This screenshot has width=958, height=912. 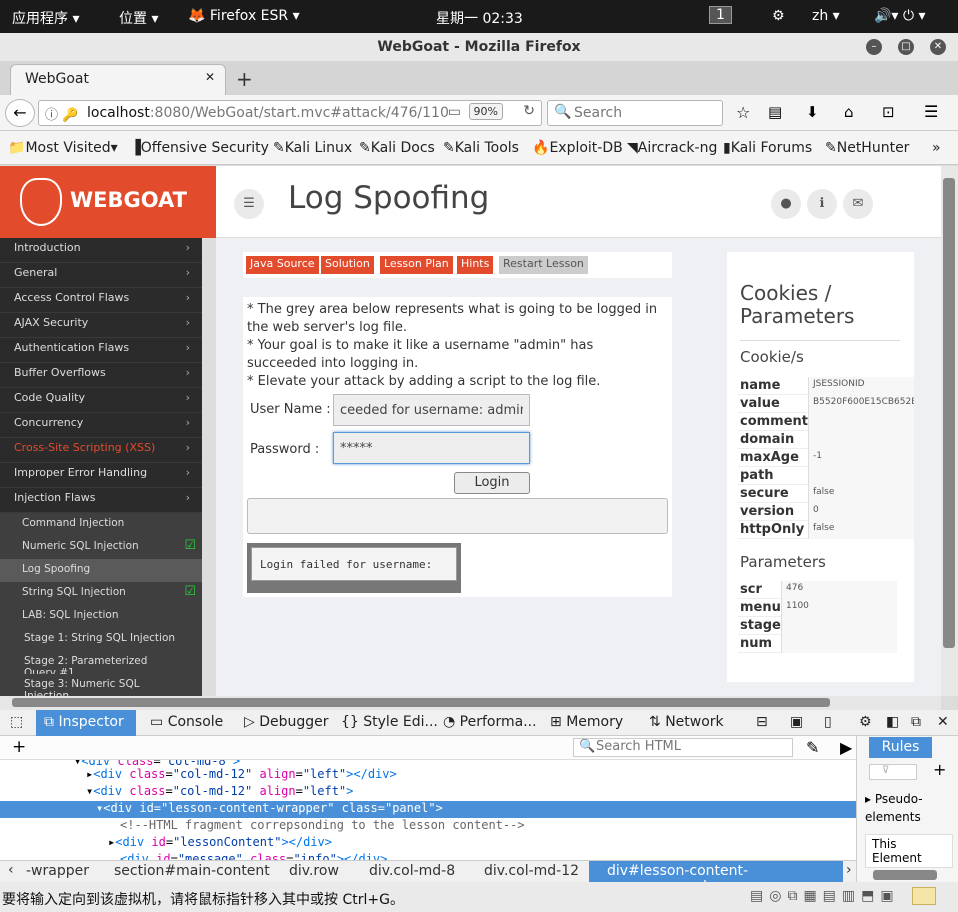 I want to click on reader-view-icon: ▭, so click(x=454, y=112).